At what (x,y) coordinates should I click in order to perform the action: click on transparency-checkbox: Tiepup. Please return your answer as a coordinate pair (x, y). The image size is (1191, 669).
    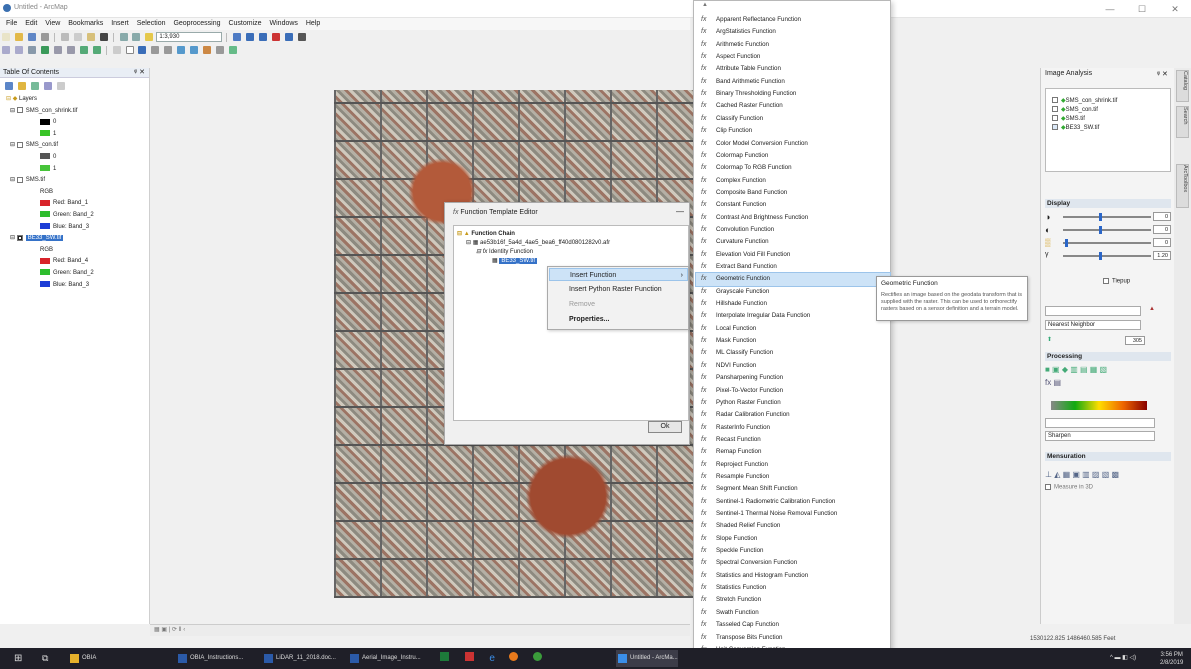
    Looking at the image, I should click on (1116, 281).